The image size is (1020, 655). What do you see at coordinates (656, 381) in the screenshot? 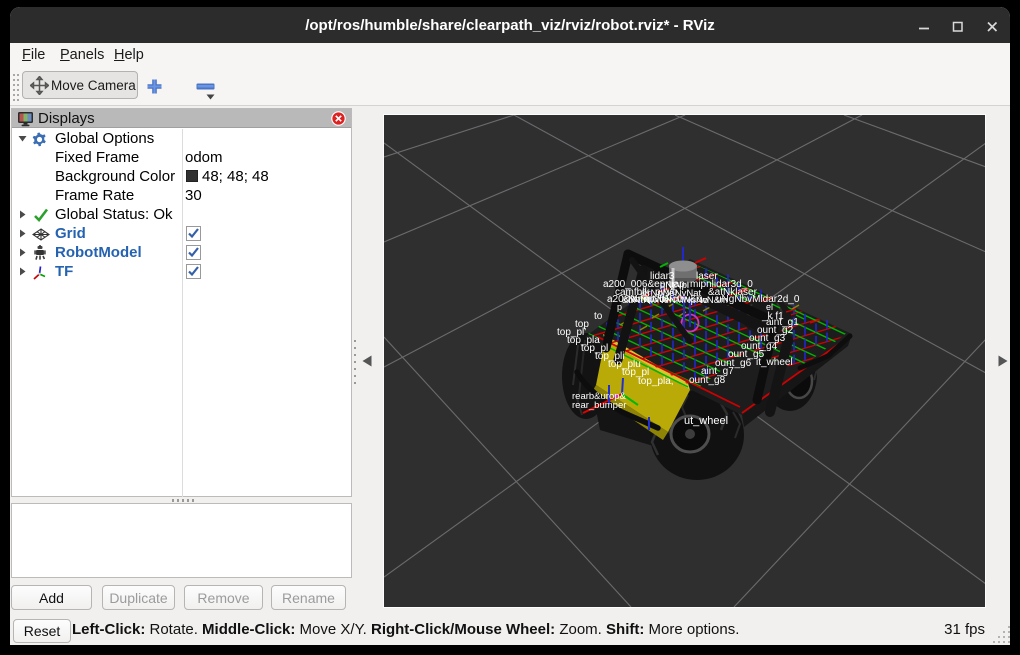
I see `svg-text: top_pla,` at bounding box center [656, 381].